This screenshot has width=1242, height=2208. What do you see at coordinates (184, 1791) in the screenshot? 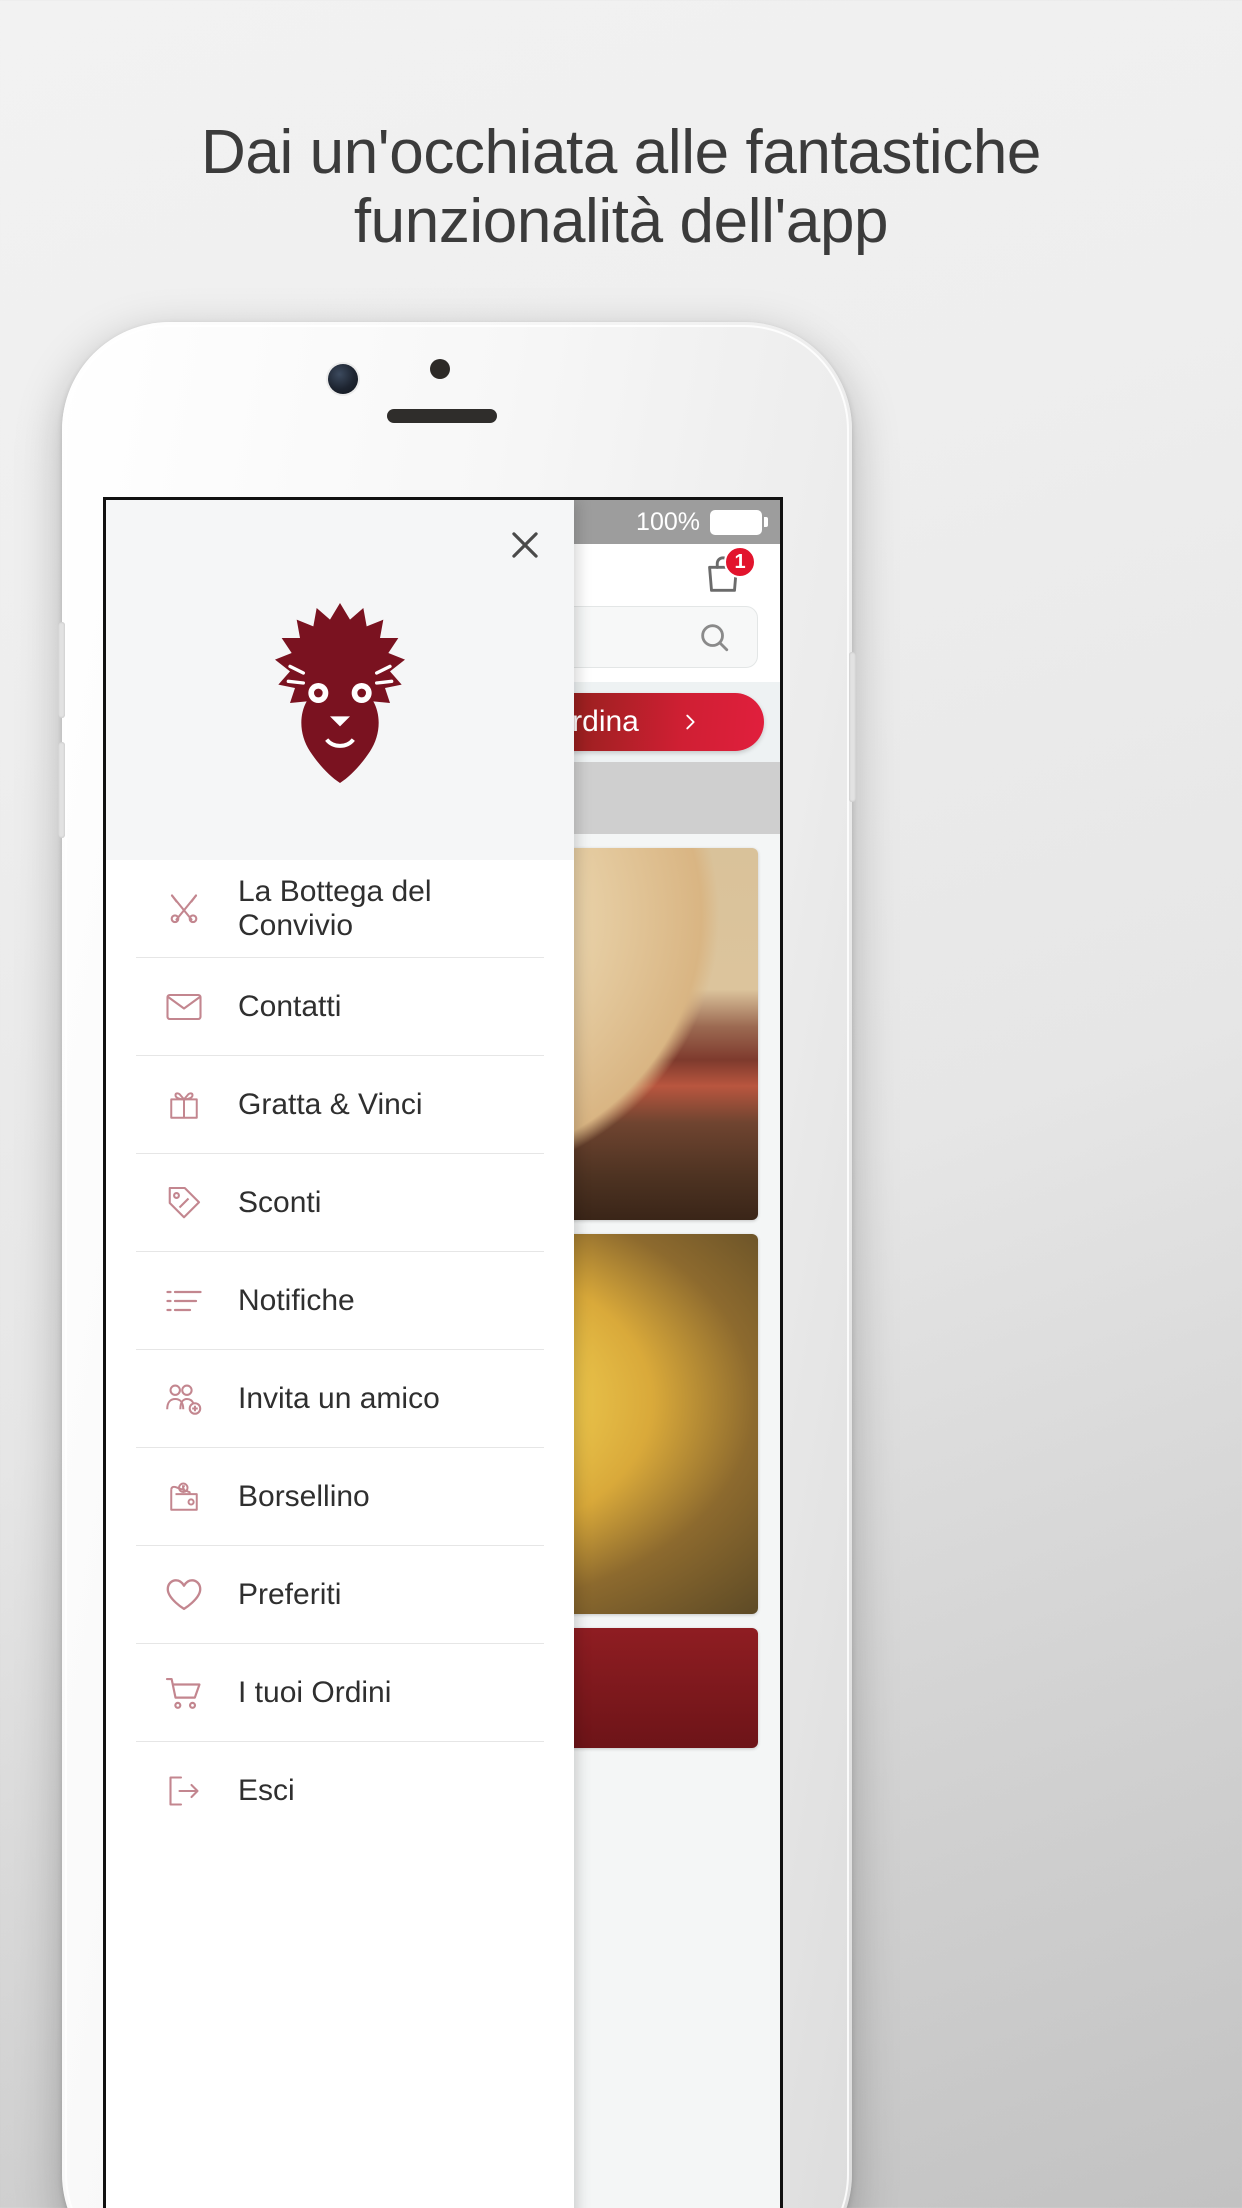
I see `logout-icon` at bounding box center [184, 1791].